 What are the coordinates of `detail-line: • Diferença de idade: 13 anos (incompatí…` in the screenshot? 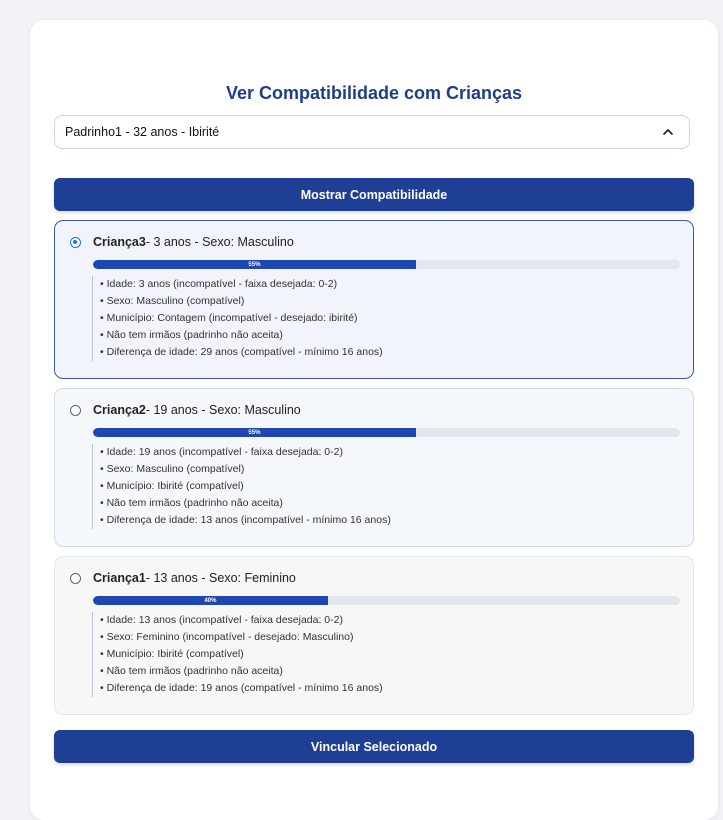 It's located at (245, 520).